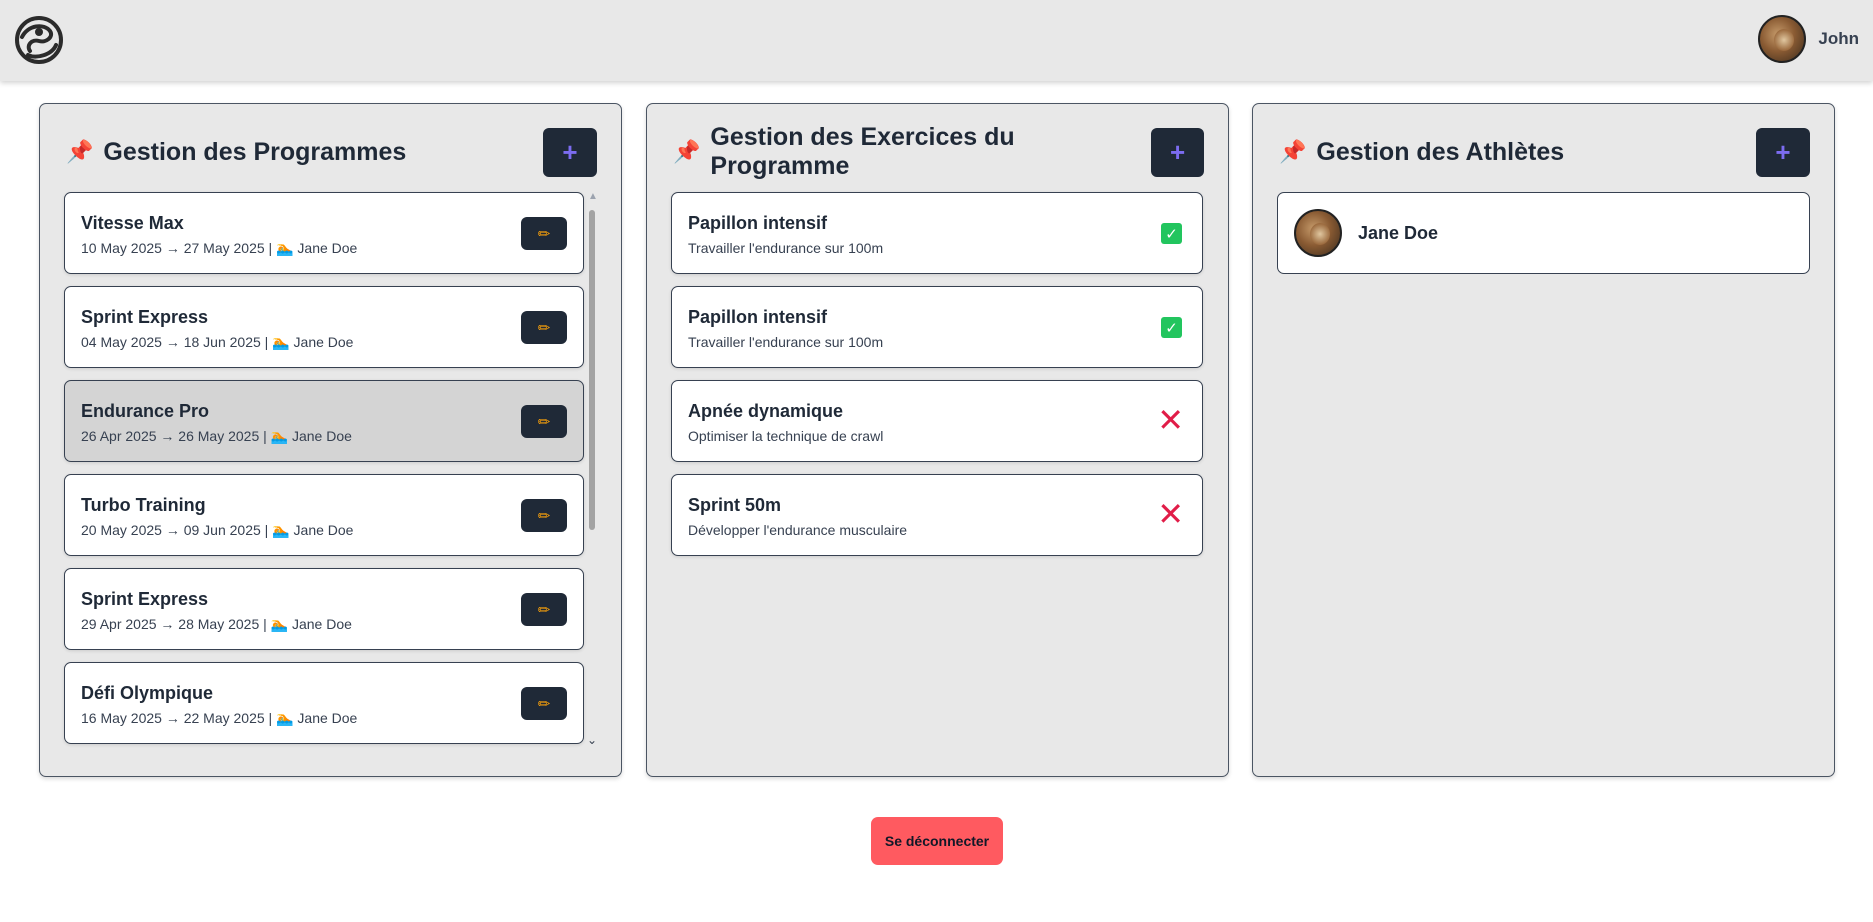 The width and height of the screenshot is (1873, 922). I want to click on program-dates: 26 Apr 2025 → 26 May 2025 | 🏊 Jane Doe, so click(216, 436).